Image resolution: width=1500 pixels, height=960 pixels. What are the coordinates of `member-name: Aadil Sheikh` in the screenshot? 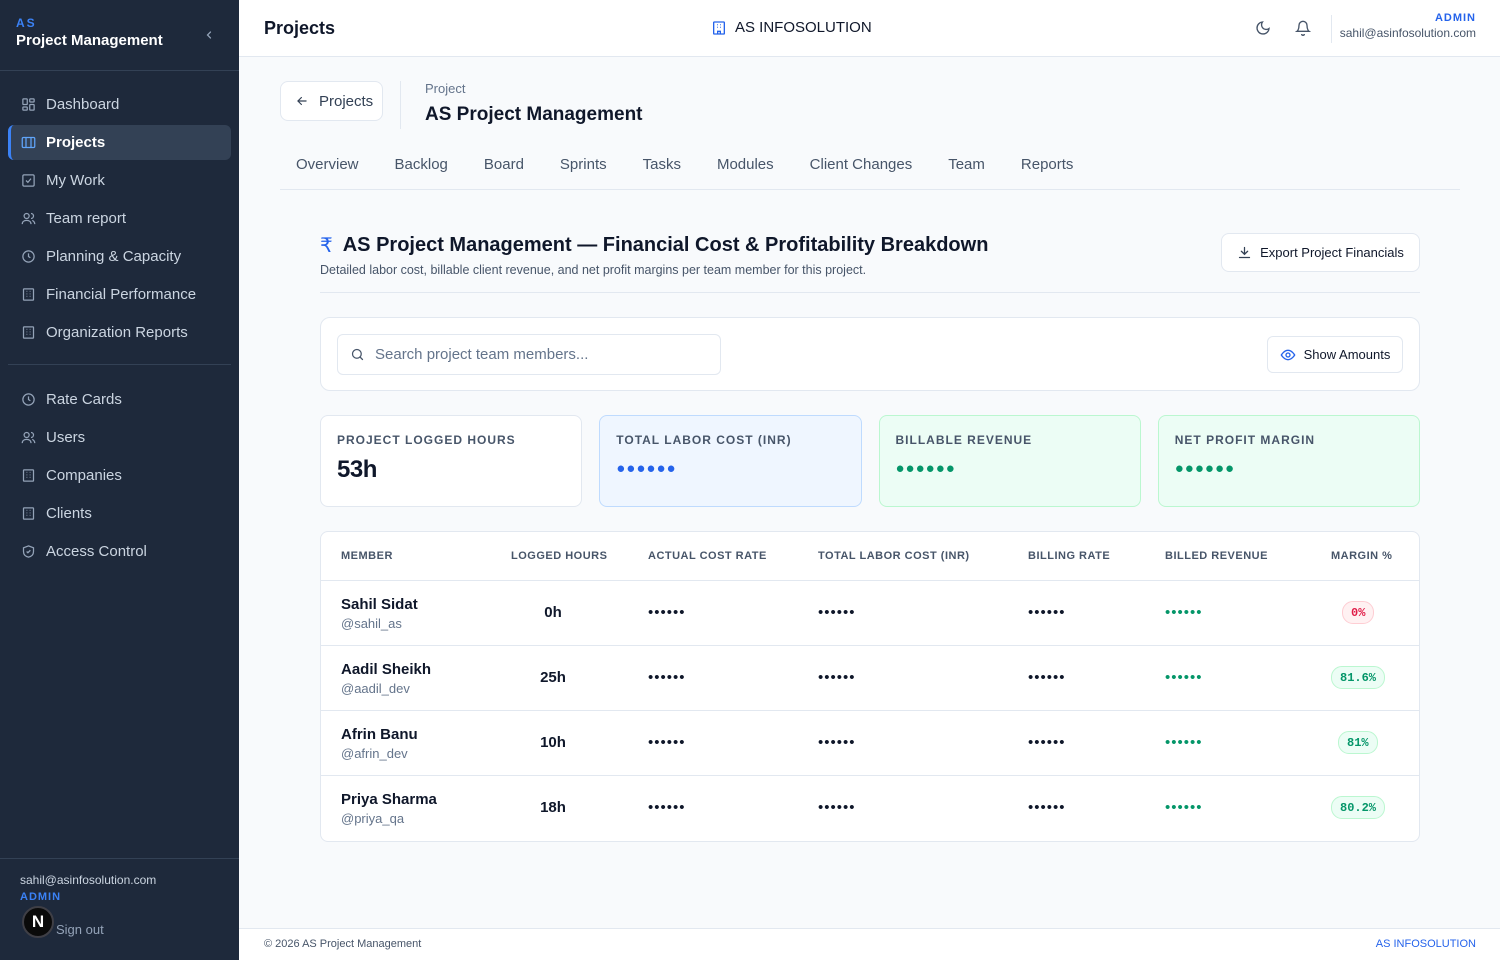 It's located at (386, 669).